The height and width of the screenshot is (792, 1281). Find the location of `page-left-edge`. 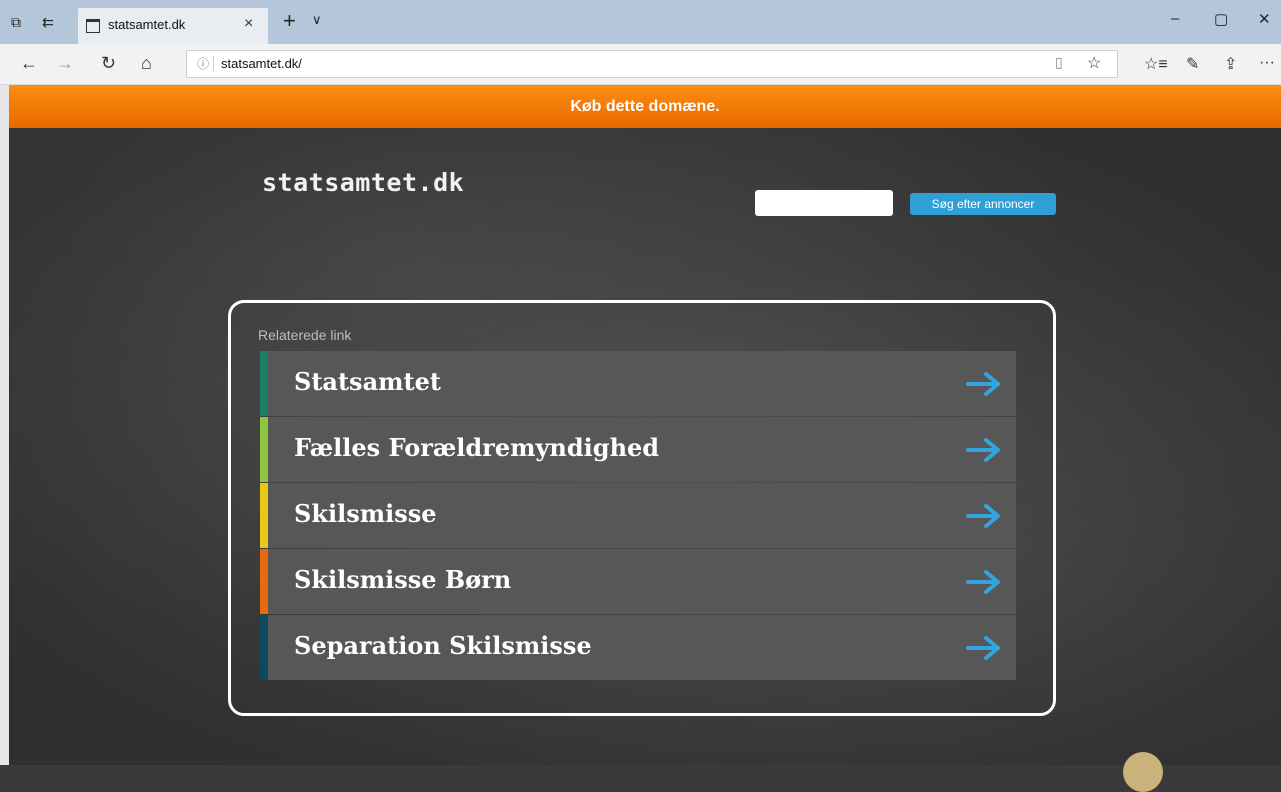

page-left-edge is located at coordinates (4, 425).